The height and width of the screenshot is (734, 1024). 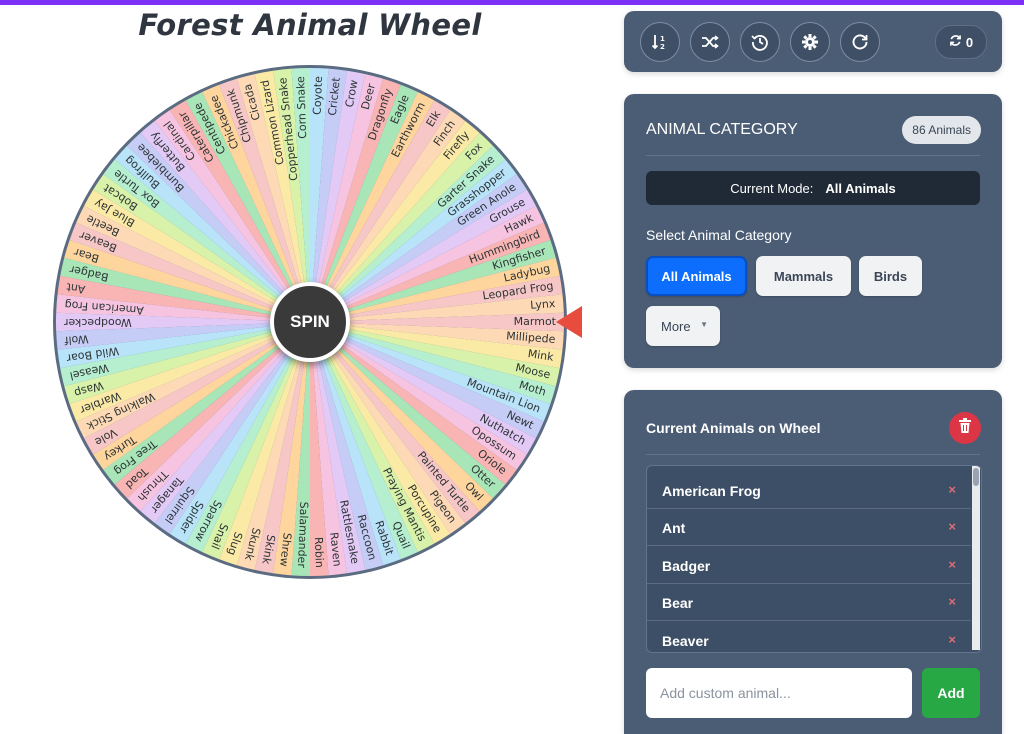 I want to click on spin-button: SPIN, so click(x=310, y=322).